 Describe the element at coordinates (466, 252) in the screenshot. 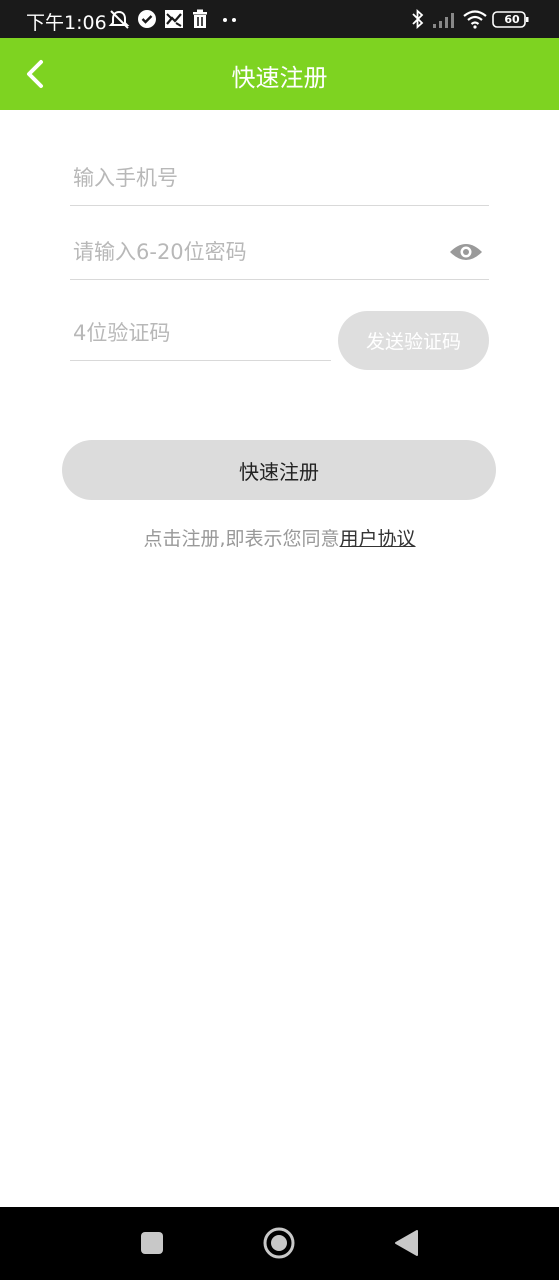

I see `eye-icon` at that location.